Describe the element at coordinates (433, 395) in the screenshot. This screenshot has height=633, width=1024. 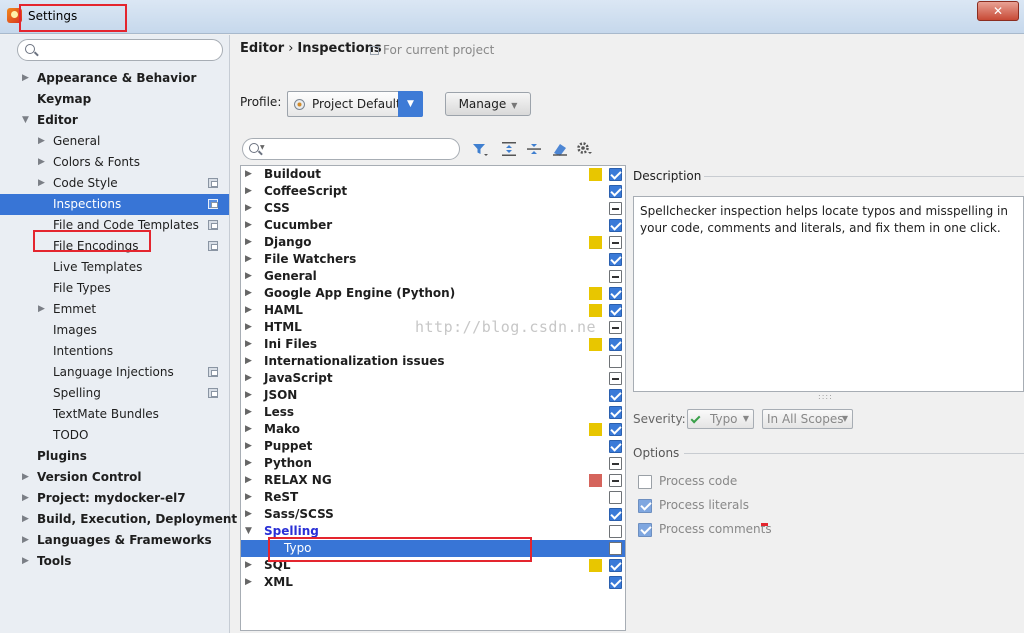
I see `inspection-row-json: ▶ JSON` at that location.